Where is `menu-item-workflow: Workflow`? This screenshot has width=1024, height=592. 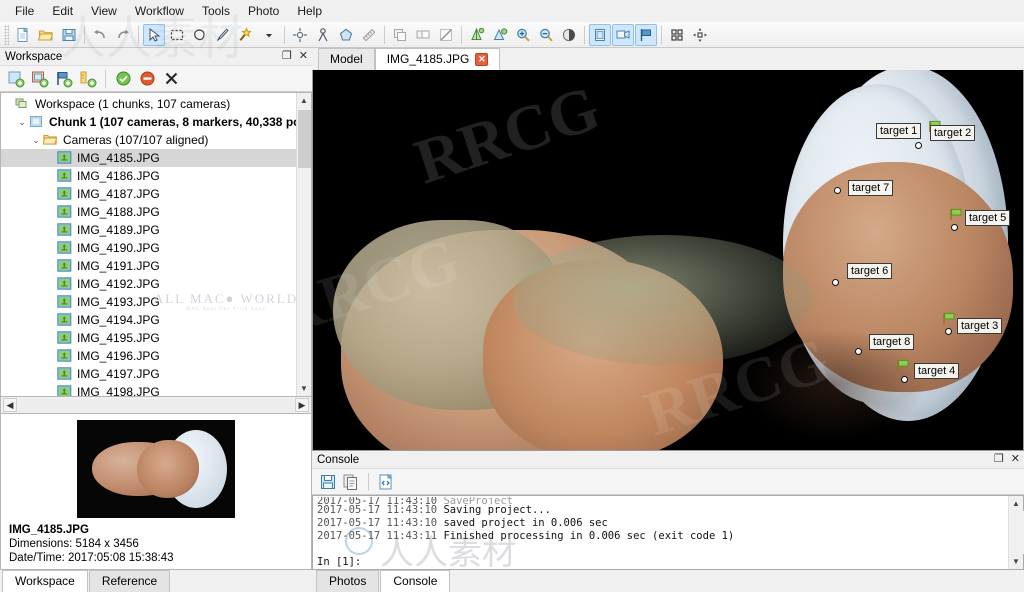
menu-item-workflow: Workflow is located at coordinates (159, 11).